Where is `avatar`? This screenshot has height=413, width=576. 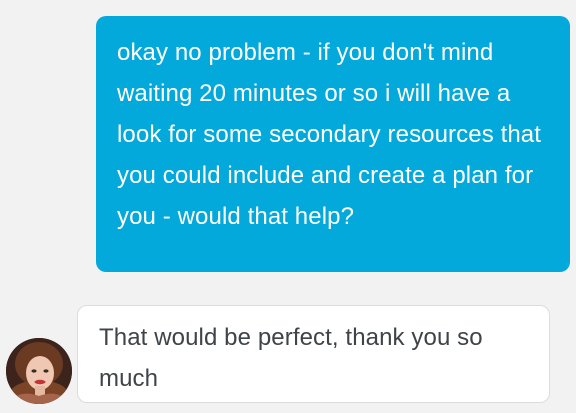
avatar is located at coordinates (39, 371).